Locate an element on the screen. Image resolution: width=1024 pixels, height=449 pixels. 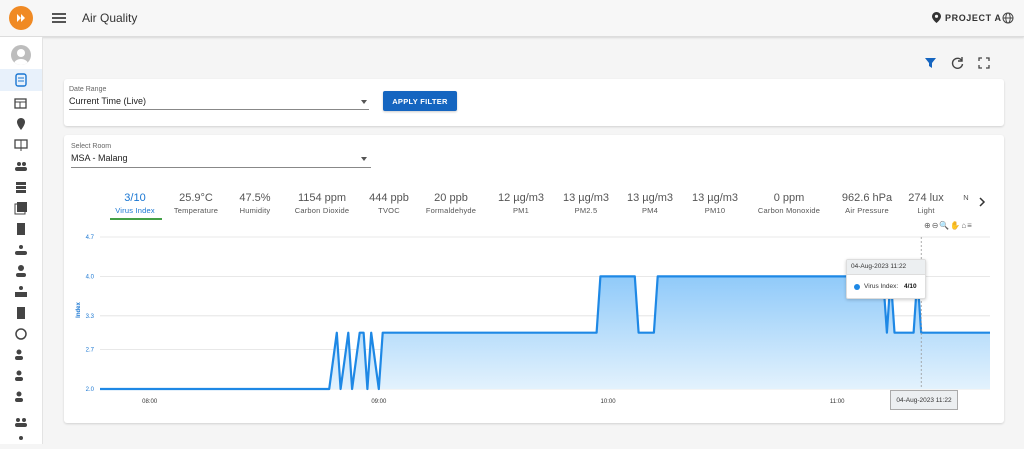
project-selector: PROJECT A is located at coordinates (967, 17).